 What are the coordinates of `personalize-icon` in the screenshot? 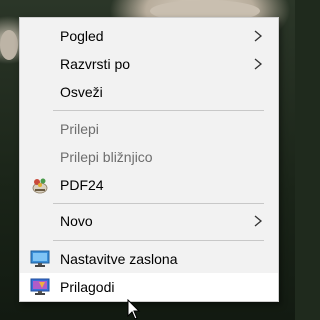 It's located at (40, 286).